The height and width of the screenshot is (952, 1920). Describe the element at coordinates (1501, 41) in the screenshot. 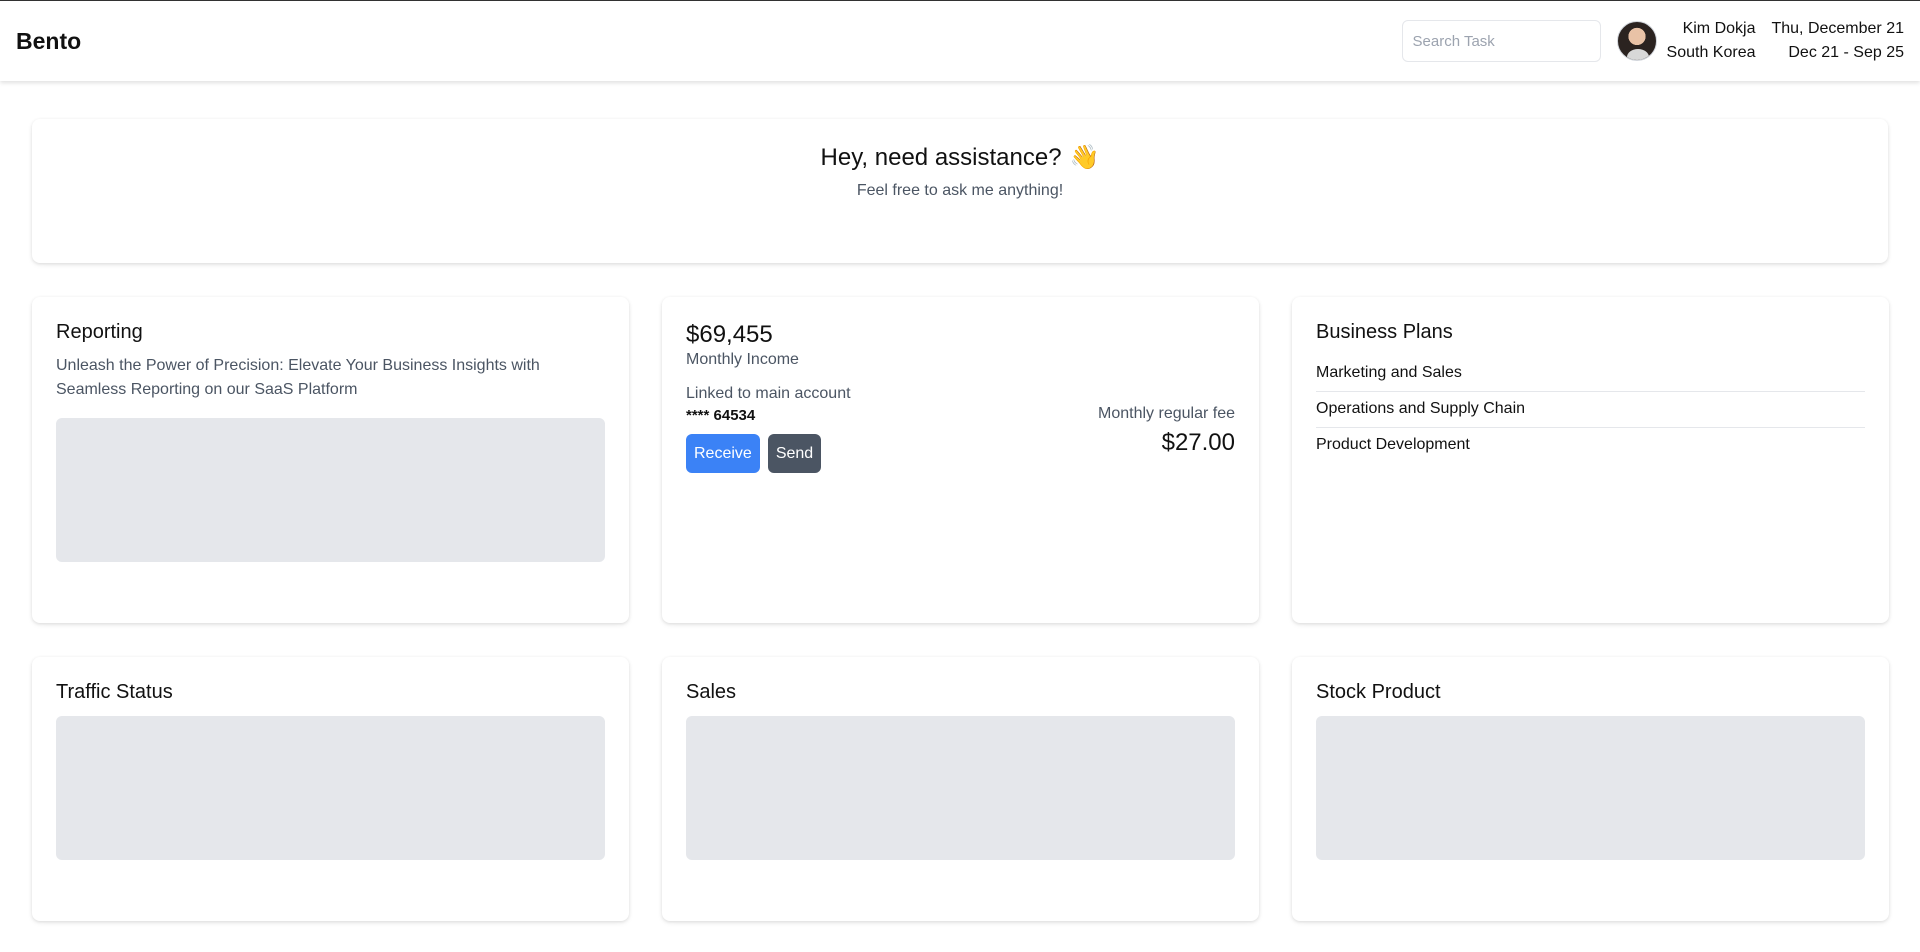

I see `search-input` at that location.